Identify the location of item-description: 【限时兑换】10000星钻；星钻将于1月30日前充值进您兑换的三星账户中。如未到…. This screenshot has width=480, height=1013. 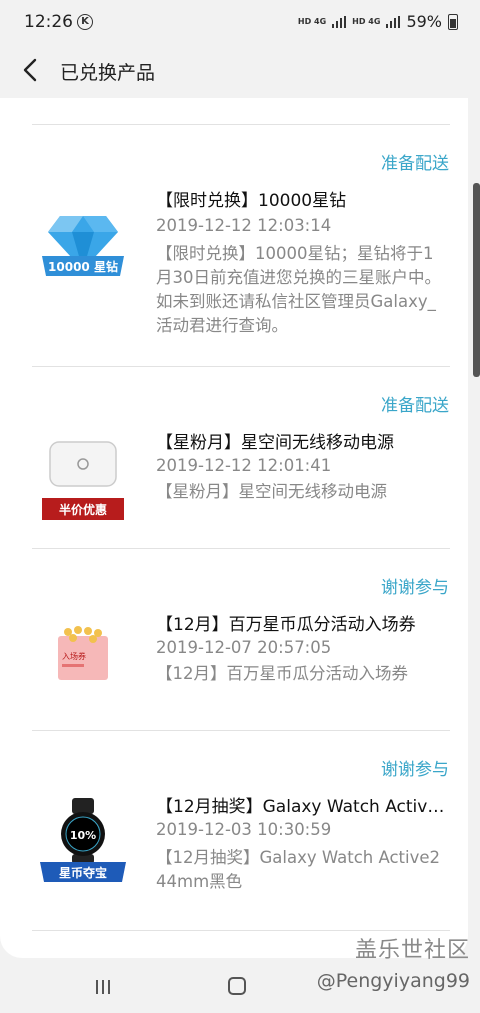
(298, 289).